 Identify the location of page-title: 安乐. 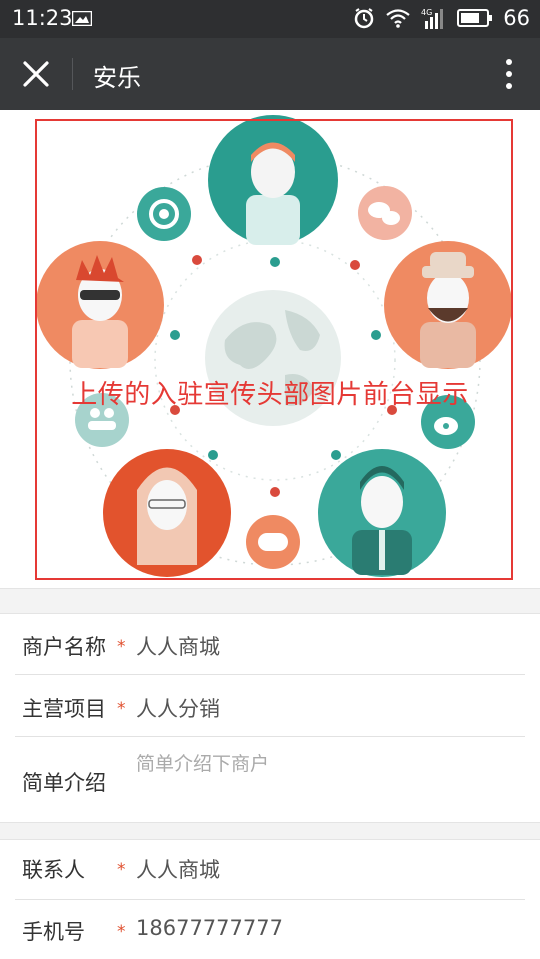
(117, 78).